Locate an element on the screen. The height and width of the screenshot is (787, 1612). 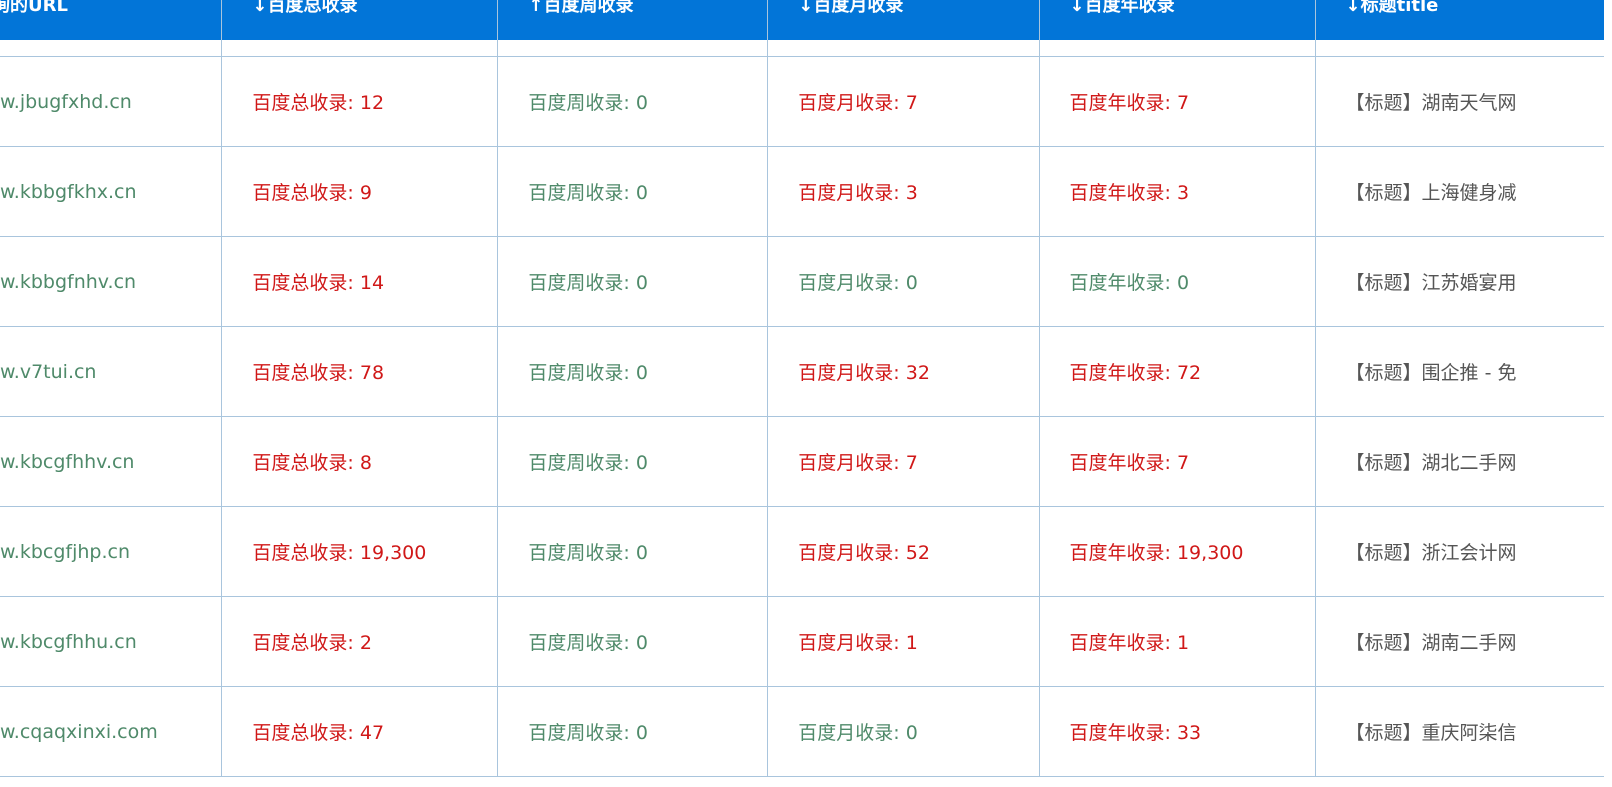
column-header-week-sort: ↑百度周收录 is located at coordinates (632, 20).